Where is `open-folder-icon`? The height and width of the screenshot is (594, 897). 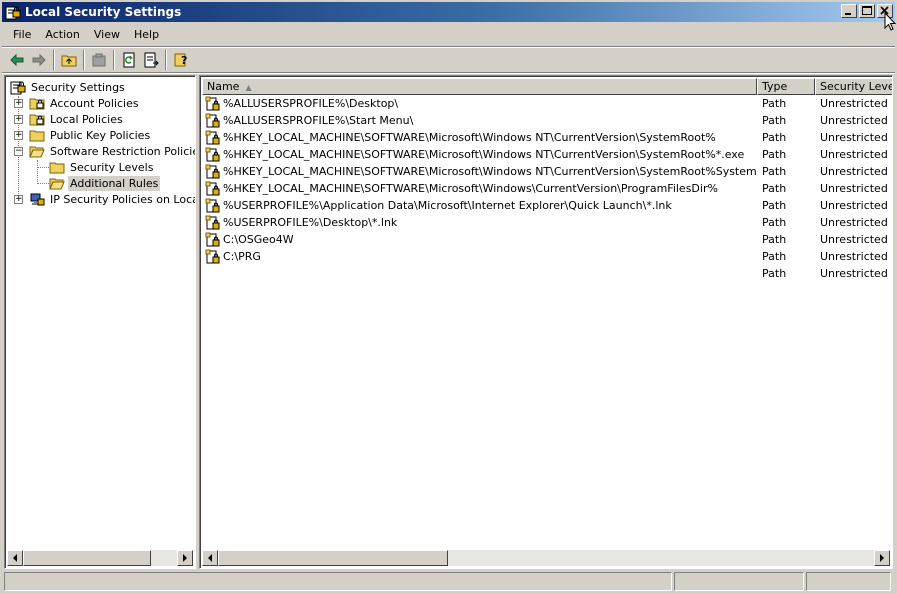 open-folder-icon is located at coordinates (57, 183).